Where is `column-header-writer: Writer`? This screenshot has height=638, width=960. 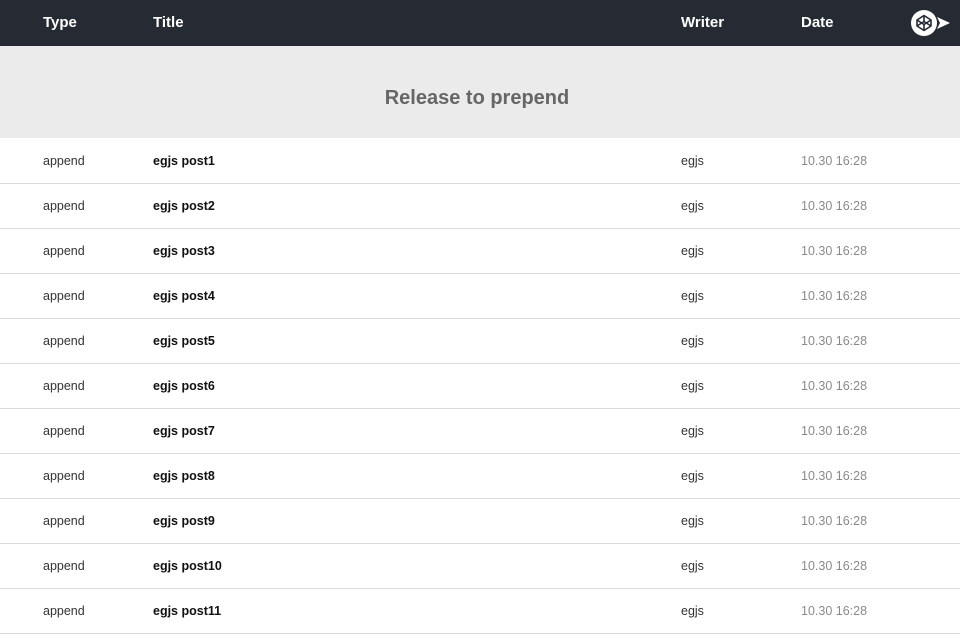 column-header-writer: Writer is located at coordinates (703, 22).